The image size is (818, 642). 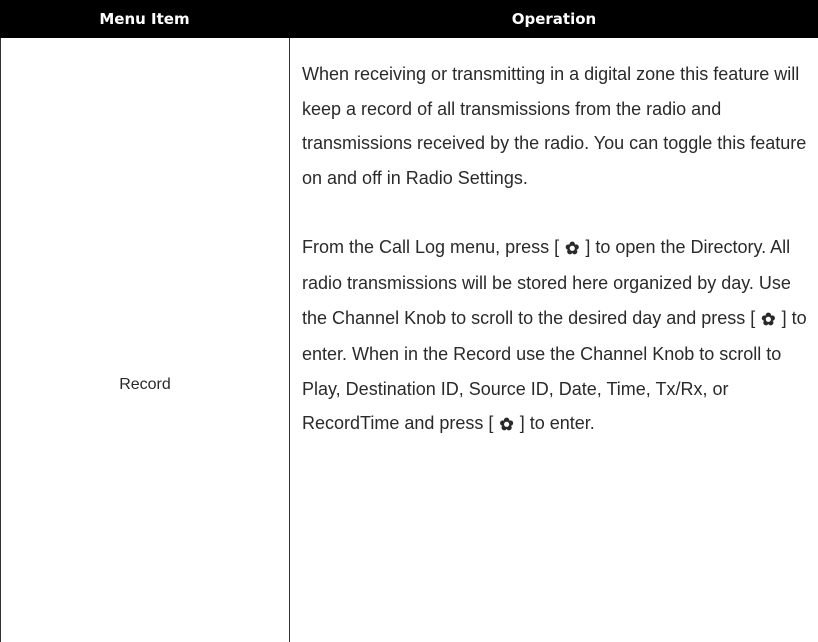 I want to click on p2-text-d: ] to enter., so click(x=557, y=423).